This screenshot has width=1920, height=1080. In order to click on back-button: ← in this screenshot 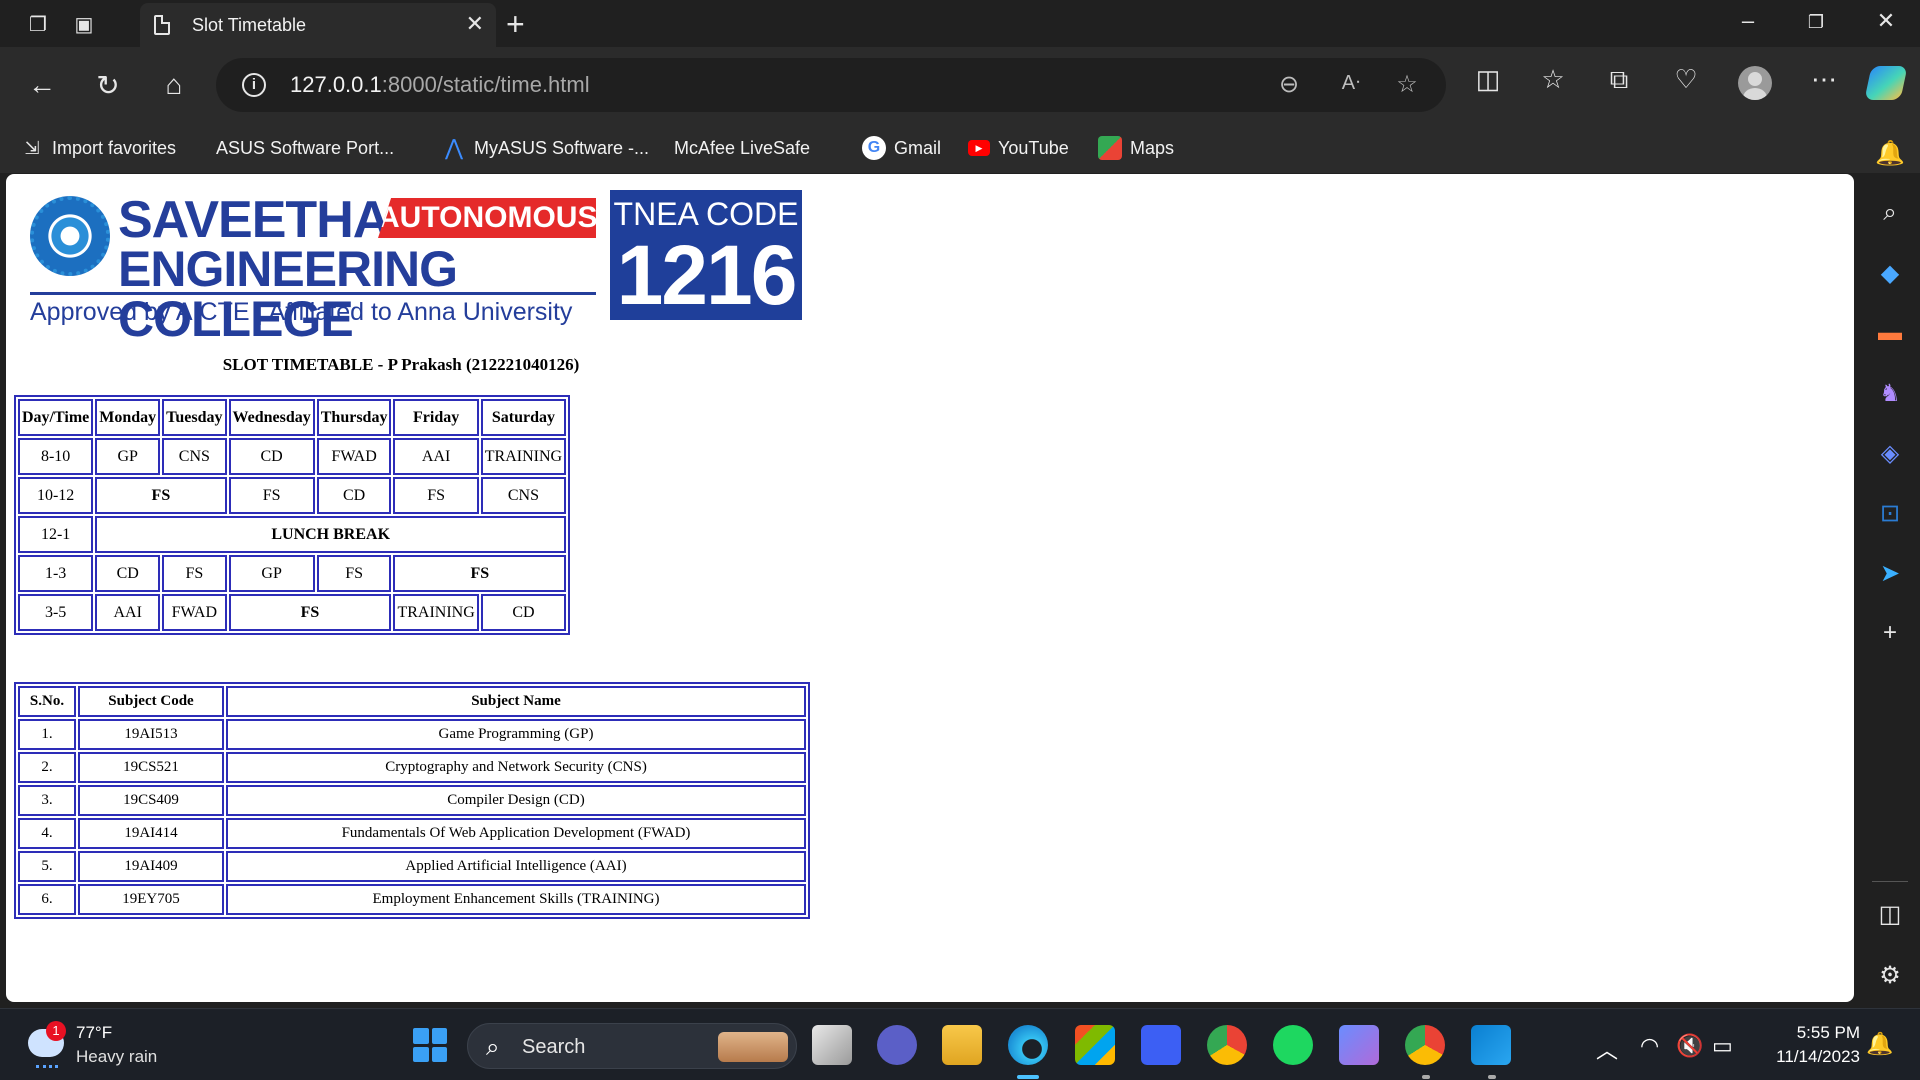, I will do `click(42, 85)`.